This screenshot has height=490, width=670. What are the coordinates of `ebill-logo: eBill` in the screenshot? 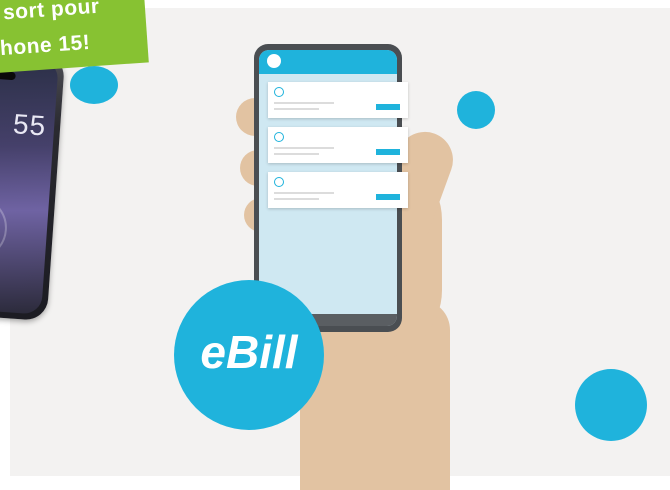 It's located at (249, 355).